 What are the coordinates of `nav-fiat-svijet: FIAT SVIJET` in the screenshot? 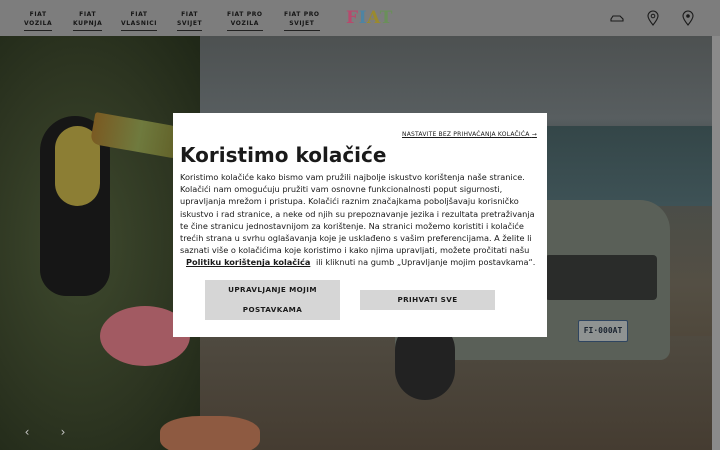 It's located at (190, 20).